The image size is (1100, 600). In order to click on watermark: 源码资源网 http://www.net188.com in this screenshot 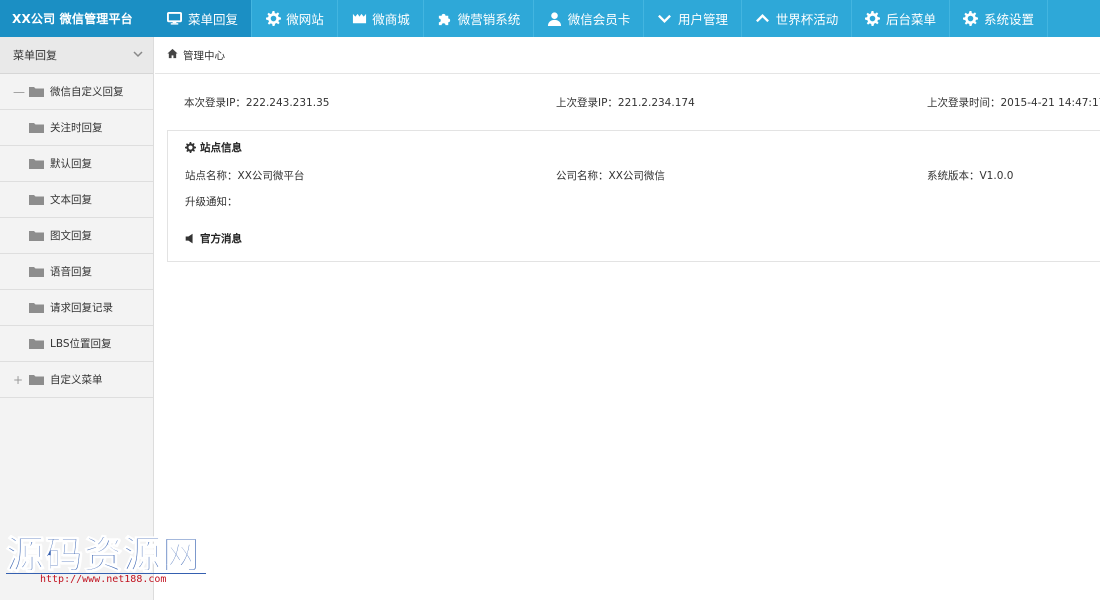, I will do `click(106, 558)`.